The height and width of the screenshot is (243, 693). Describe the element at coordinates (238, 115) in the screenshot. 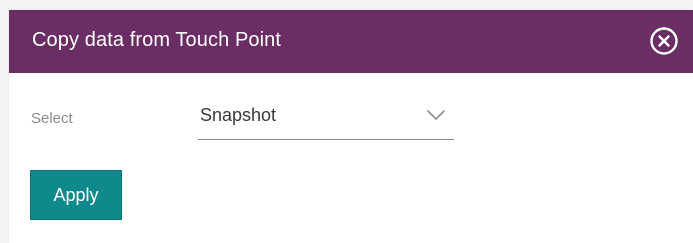

I see `select-value: Snapshot` at that location.